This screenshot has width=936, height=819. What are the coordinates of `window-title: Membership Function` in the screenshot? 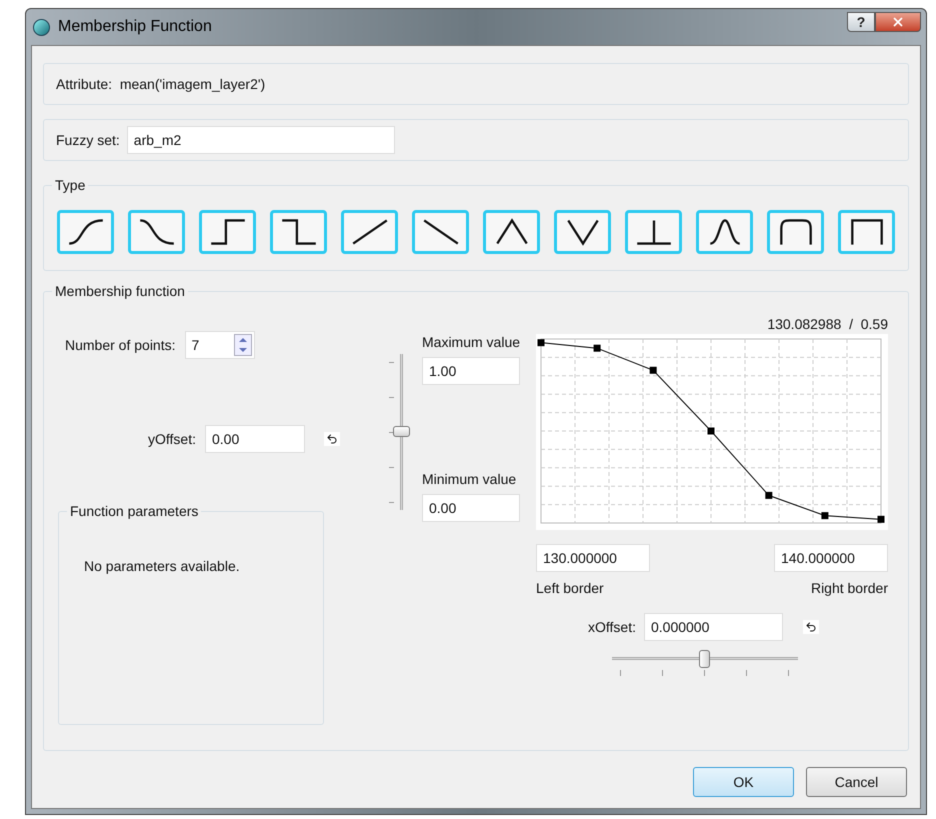 It's located at (135, 27).